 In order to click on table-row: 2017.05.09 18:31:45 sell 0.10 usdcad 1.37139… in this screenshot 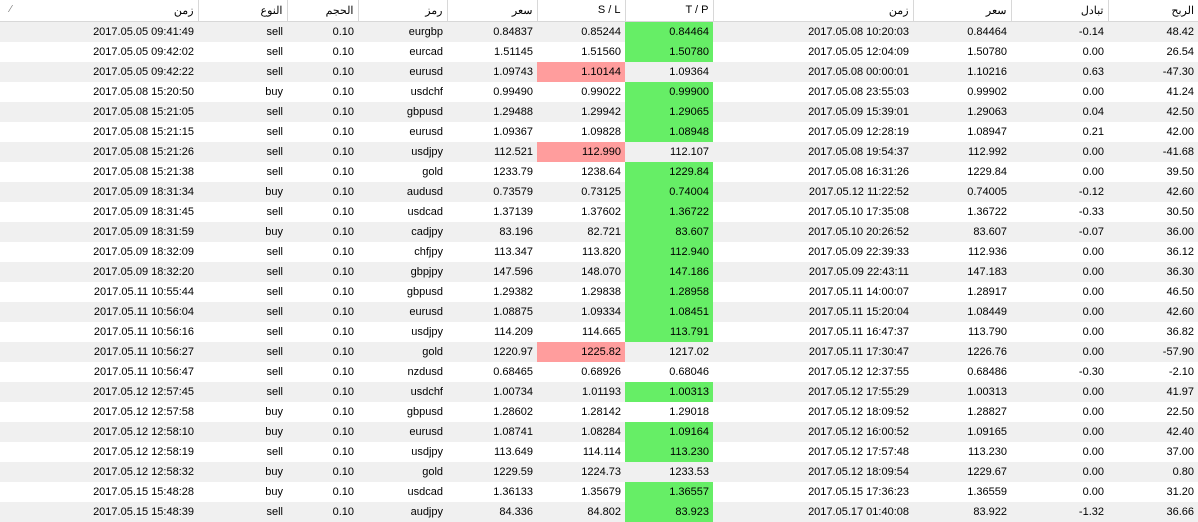, I will do `click(599, 211)`.